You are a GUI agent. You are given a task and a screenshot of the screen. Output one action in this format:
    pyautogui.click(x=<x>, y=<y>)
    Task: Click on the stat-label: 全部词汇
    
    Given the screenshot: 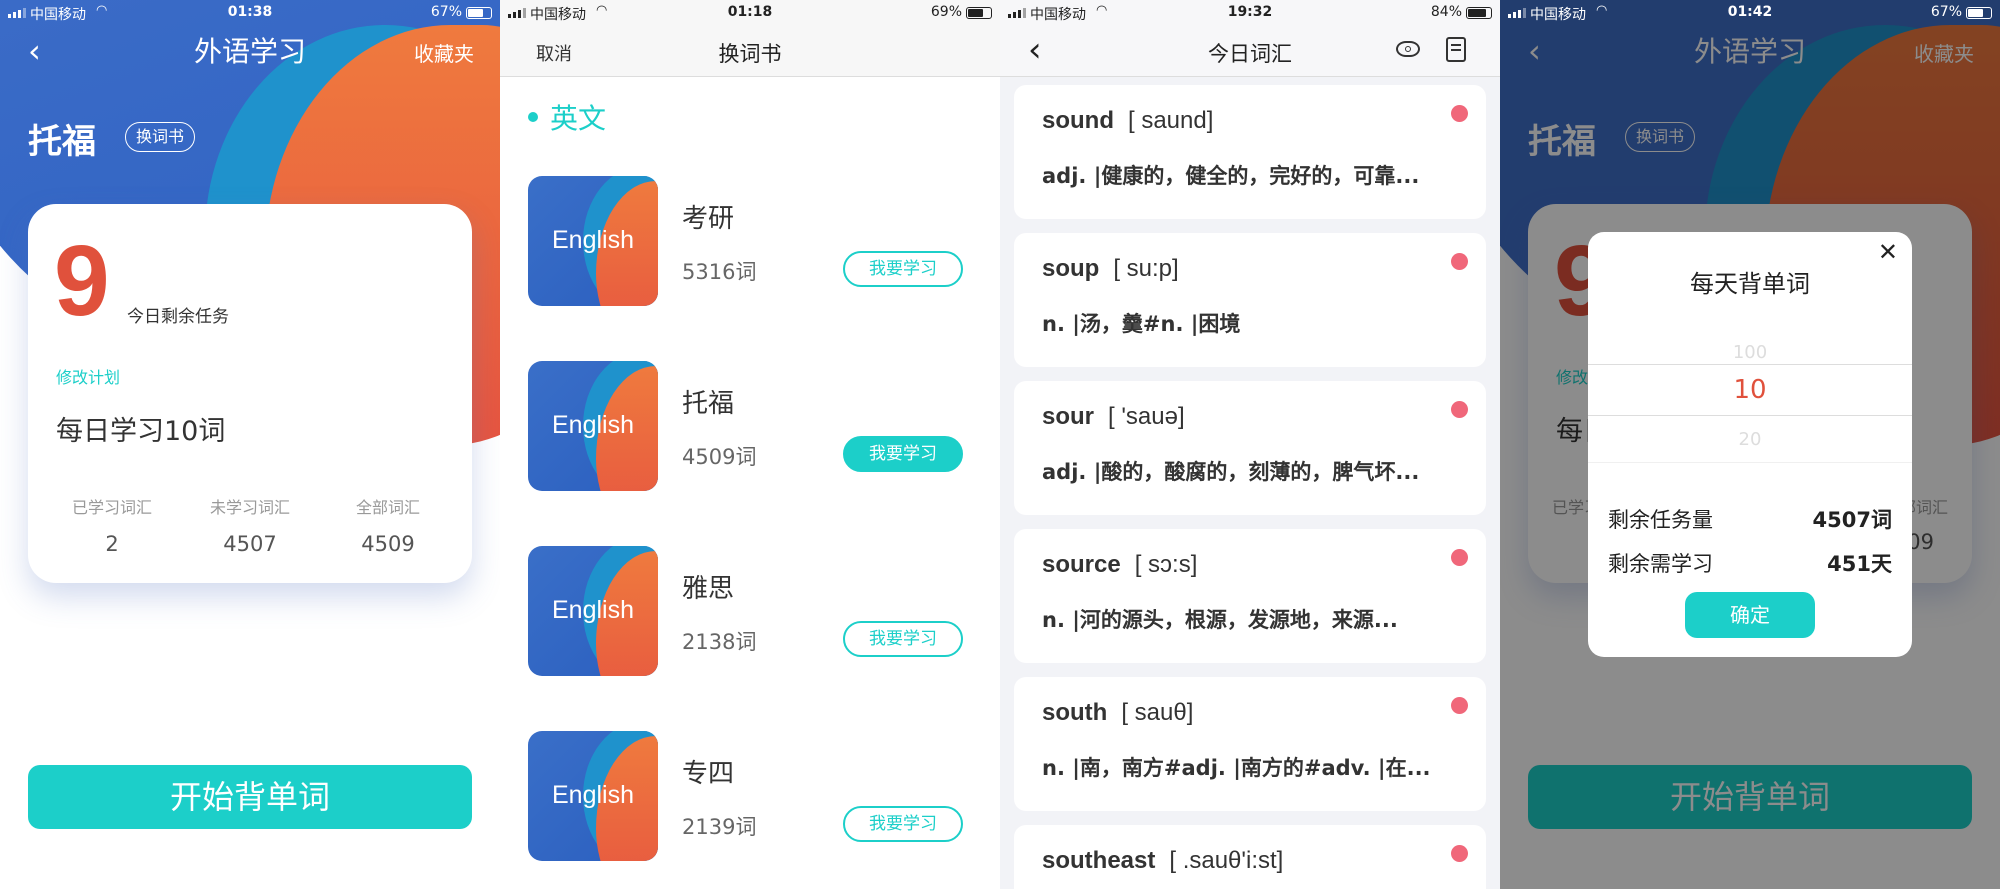 What is the action you would take?
    pyautogui.click(x=387, y=507)
    